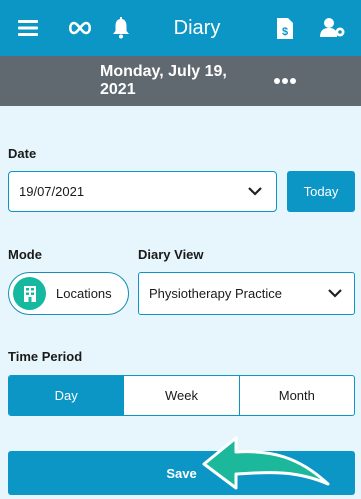 The width and height of the screenshot is (361, 499). I want to click on bell-icon, so click(121, 28).